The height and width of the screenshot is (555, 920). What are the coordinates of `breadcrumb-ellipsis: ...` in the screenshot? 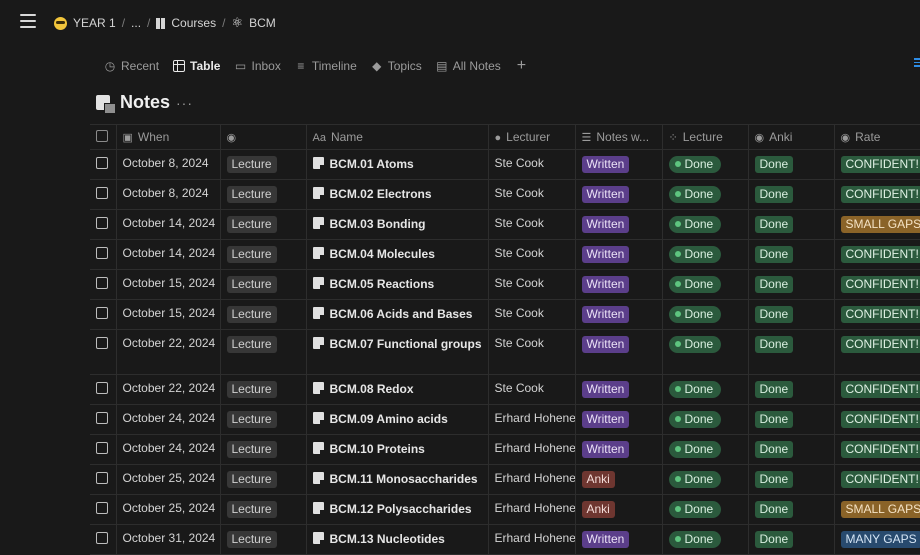 It's located at (136, 23).